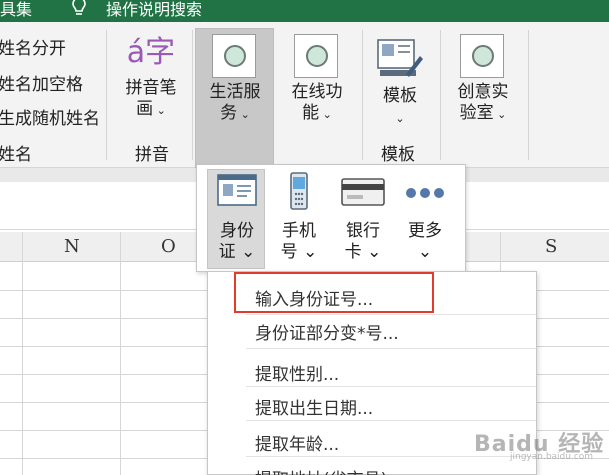  I want to click on online-features-button: 在线功 能 ⌄, so click(317, 103).